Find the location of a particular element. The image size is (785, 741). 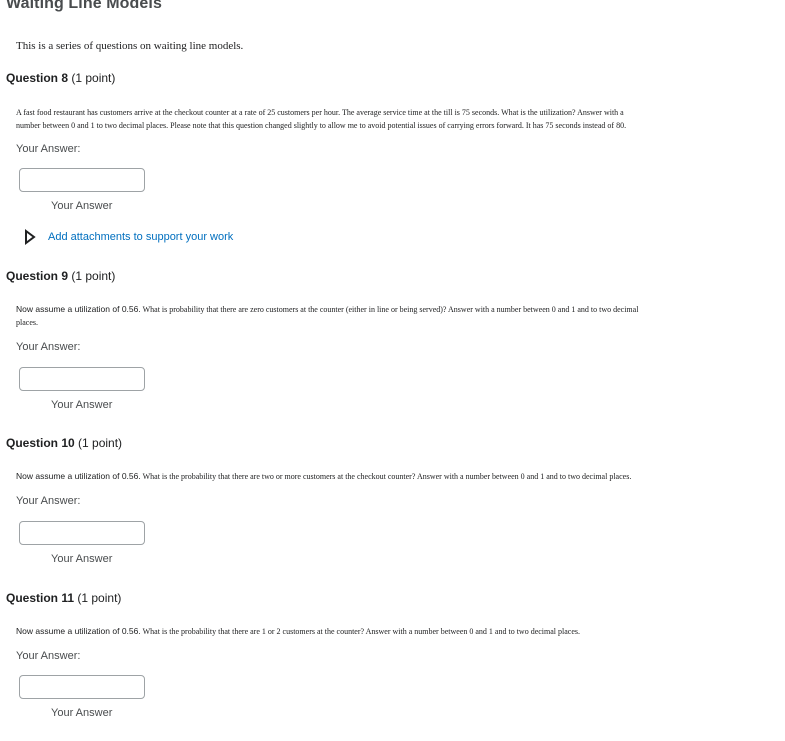

question-10-heading: Question 10 (1 point) is located at coordinates (64, 443).